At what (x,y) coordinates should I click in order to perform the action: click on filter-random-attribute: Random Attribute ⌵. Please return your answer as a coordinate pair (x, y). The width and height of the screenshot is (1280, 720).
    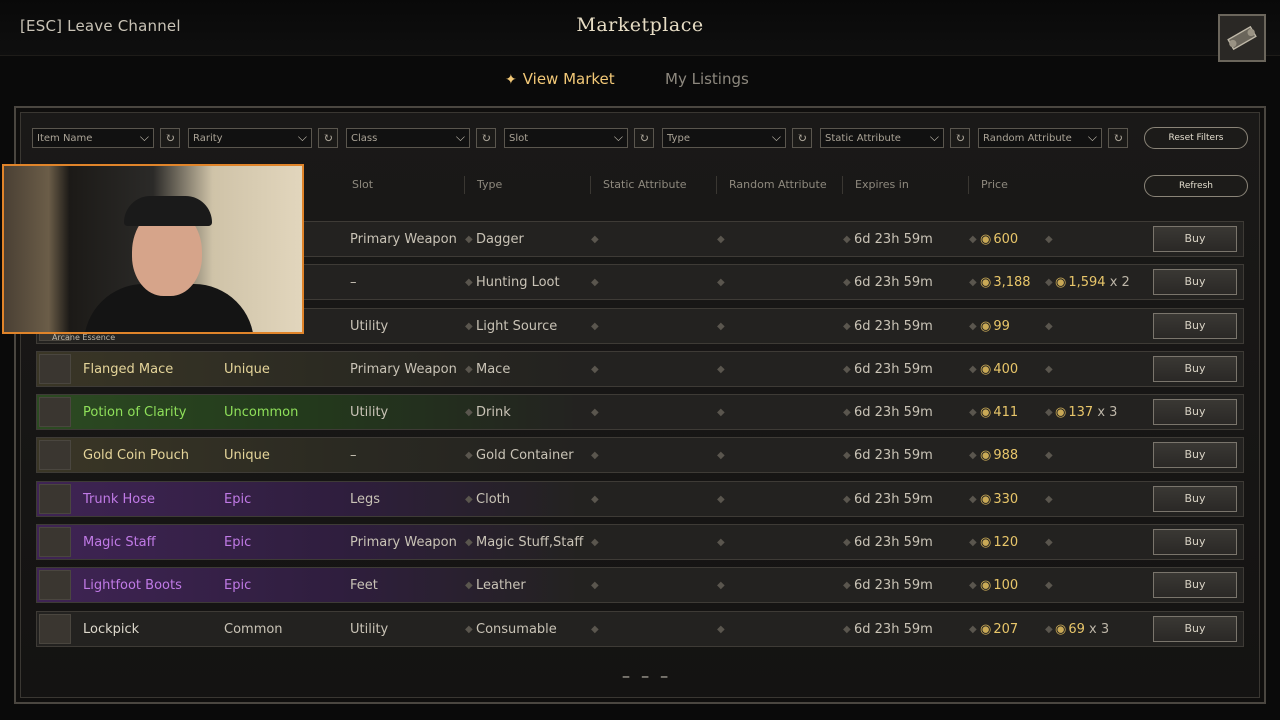
    Looking at the image, I should click on (1040, 138).